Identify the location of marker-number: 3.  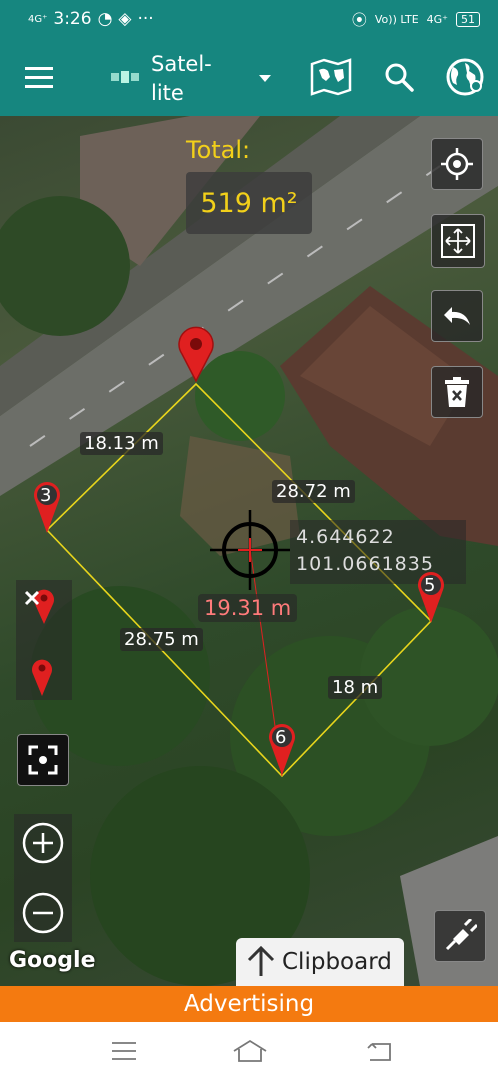
(46, 495).